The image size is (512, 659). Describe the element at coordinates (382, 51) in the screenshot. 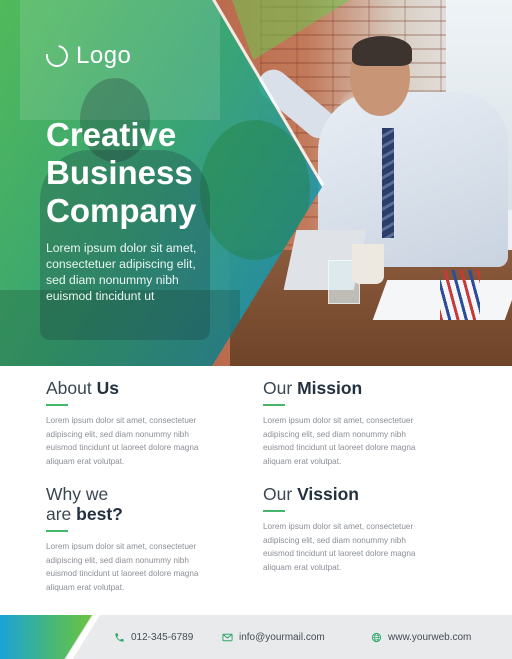

I see `man-hair` at that location.